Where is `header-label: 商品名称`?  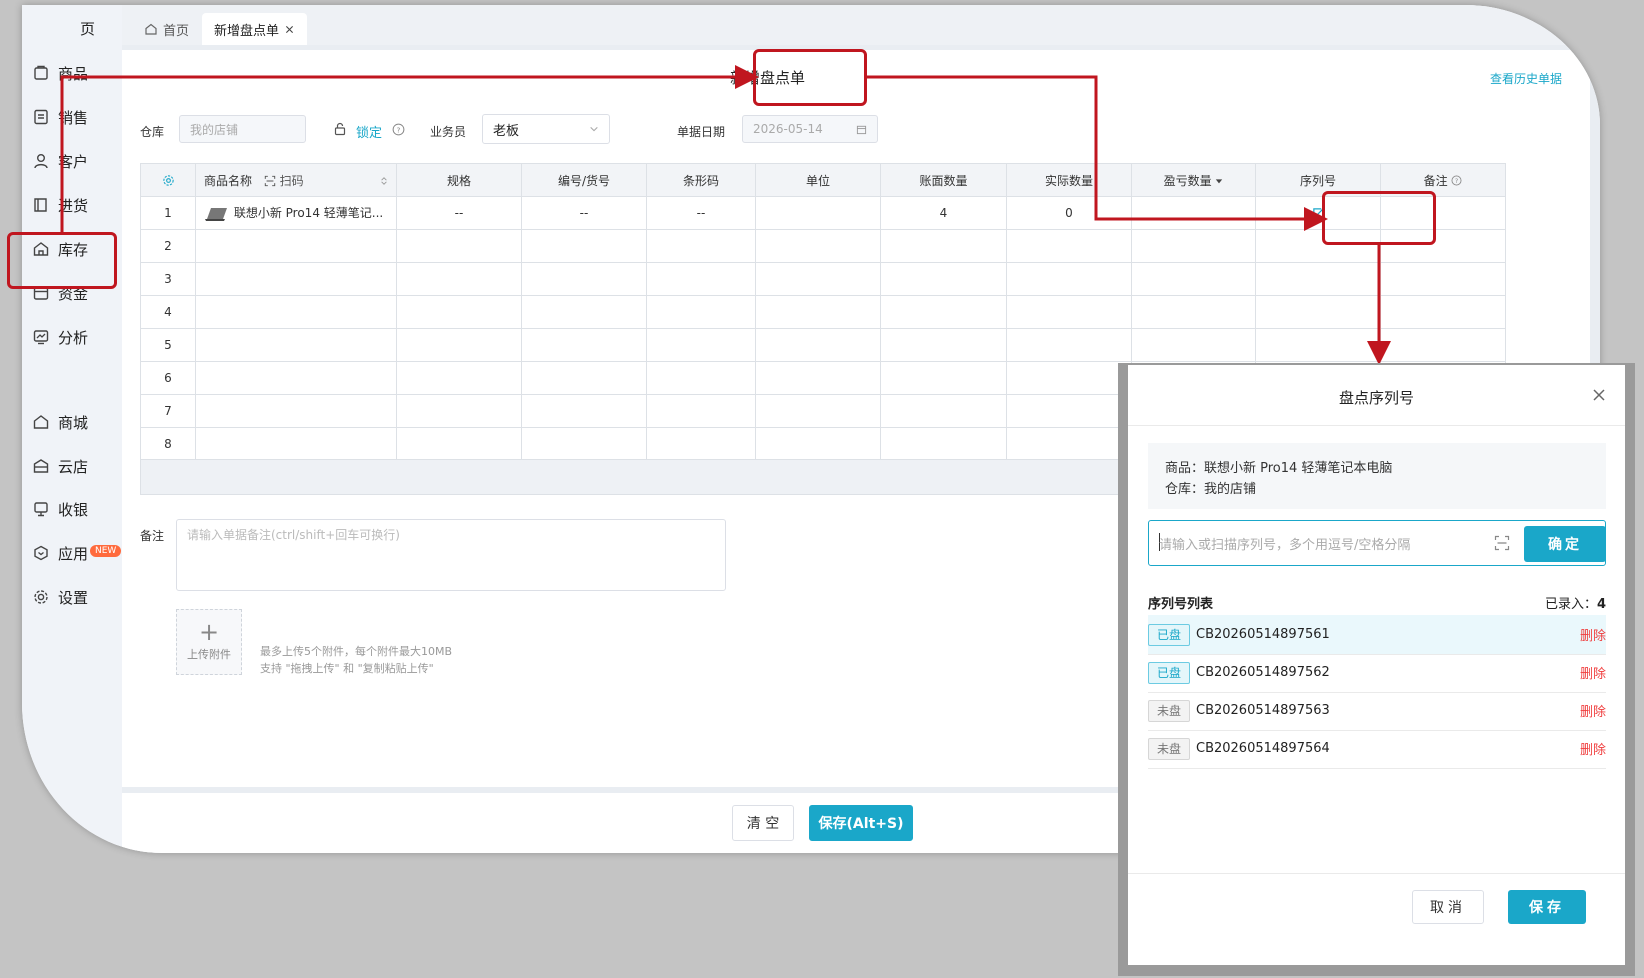
header-label: 商品名称 is located at coordinates (228, 180).